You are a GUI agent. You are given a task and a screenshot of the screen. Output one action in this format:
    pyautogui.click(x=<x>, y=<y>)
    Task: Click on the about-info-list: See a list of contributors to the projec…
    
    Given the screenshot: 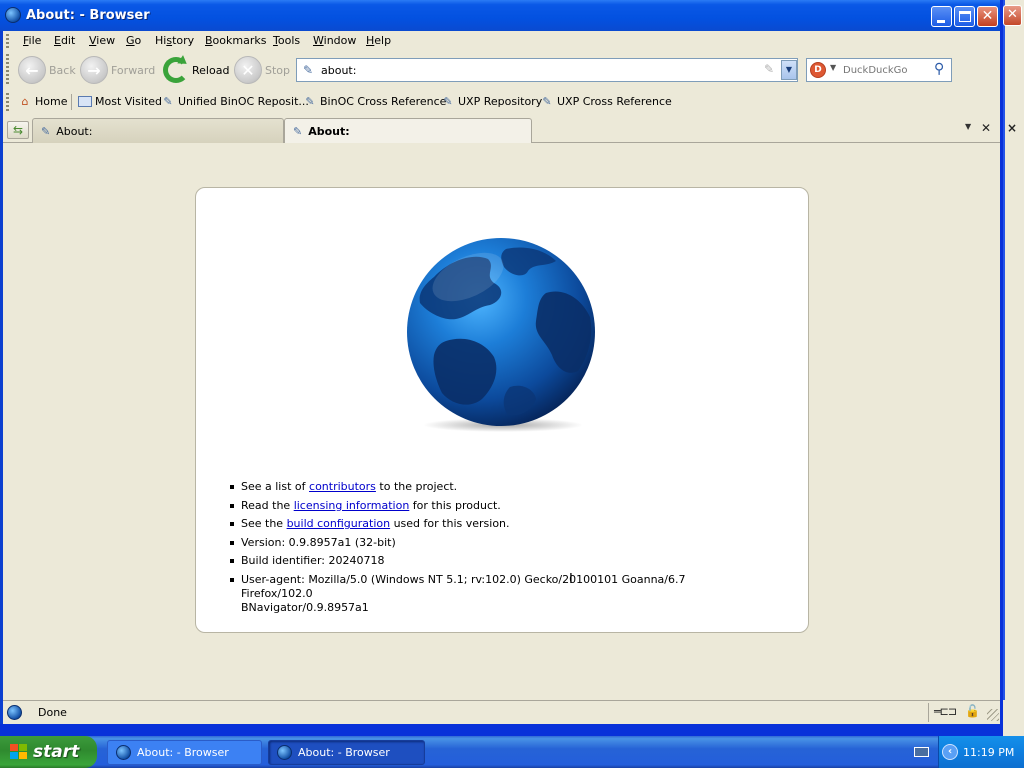 What is the action you would take?
    pyautogui.click(x=490, y=549)
    